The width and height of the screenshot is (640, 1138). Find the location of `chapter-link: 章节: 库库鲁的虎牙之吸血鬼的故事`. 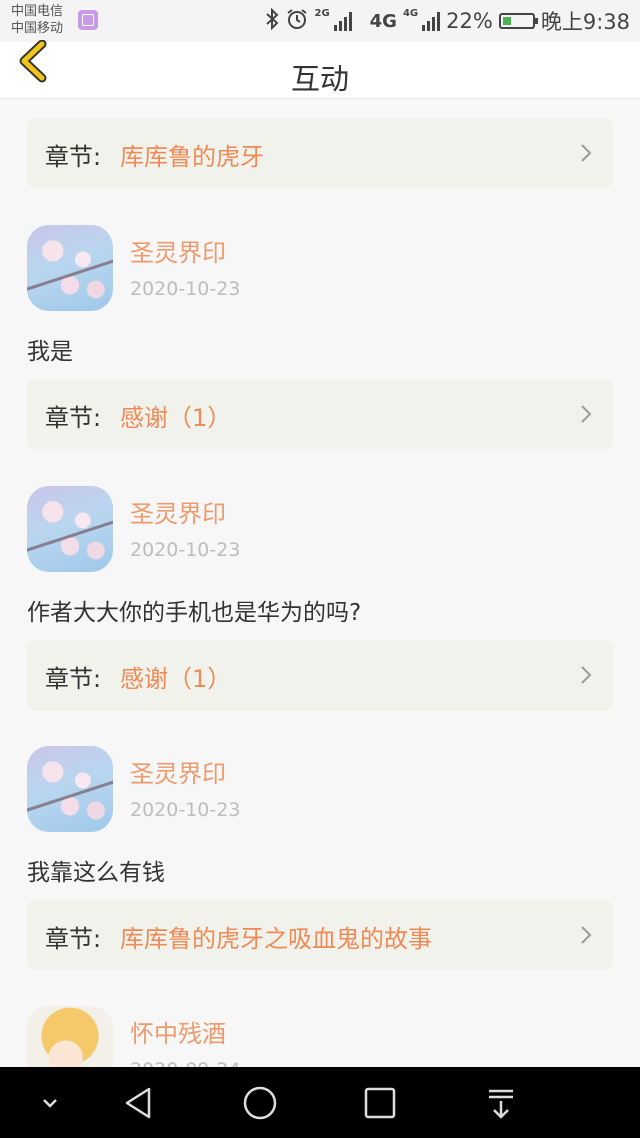

chapter-link: 章节: 库库鲁的虎牙之吸血鬼的故事 is located at coordinates (320, 935).